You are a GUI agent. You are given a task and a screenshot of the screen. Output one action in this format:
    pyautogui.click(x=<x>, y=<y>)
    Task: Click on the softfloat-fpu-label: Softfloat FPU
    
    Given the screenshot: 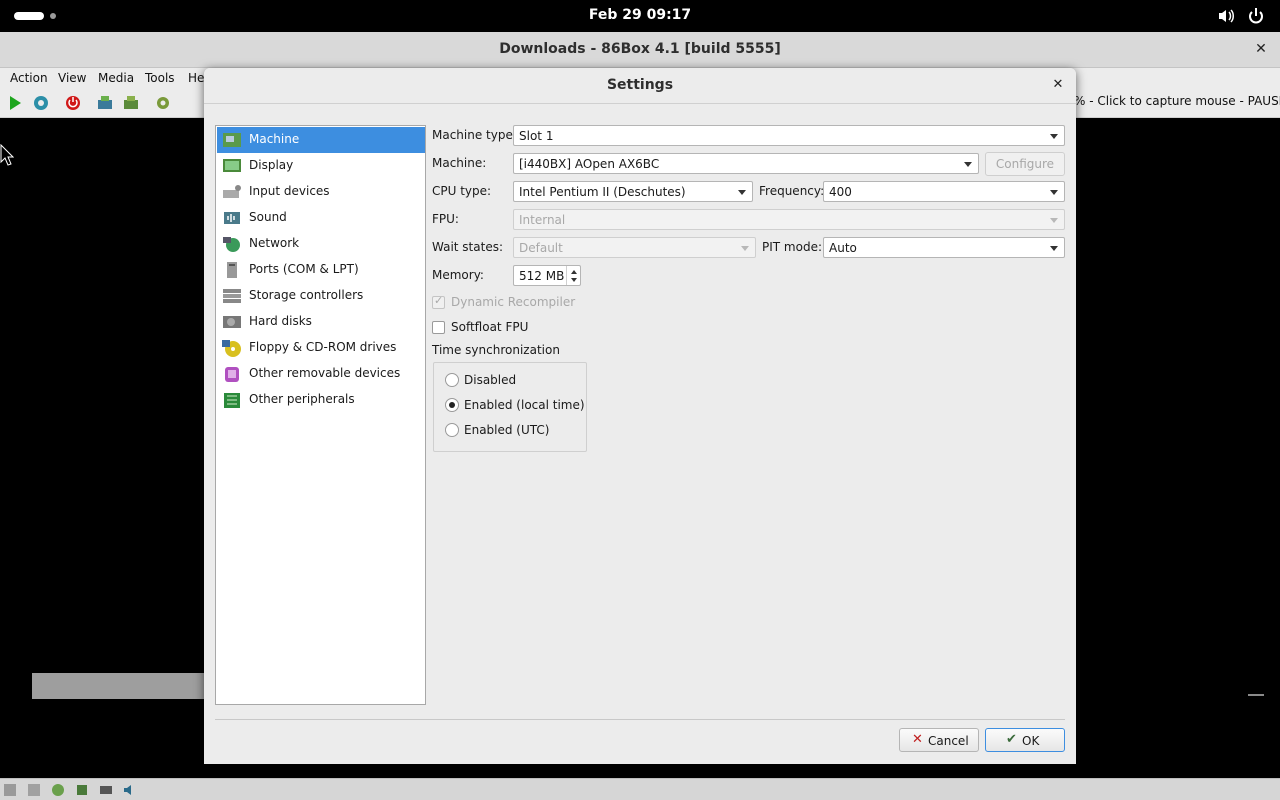 What is the action you would take?
    pyautogui.click(x=490, y=327)
    